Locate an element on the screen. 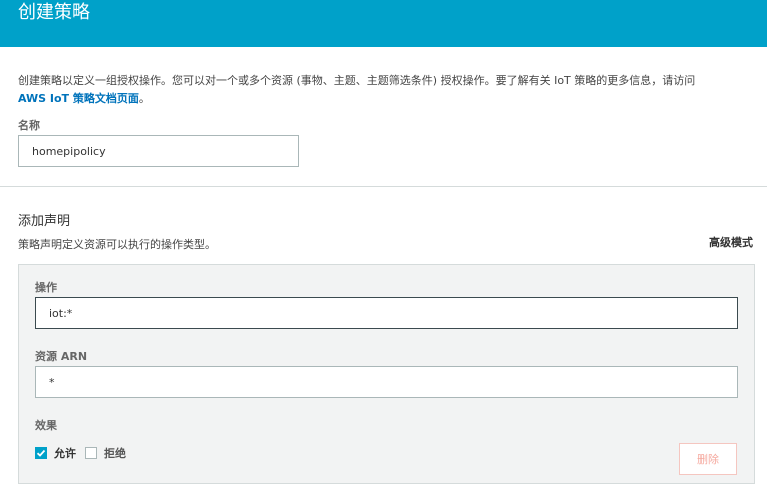  delete-statement-button: 删除 is located at coordinates (708, 459).